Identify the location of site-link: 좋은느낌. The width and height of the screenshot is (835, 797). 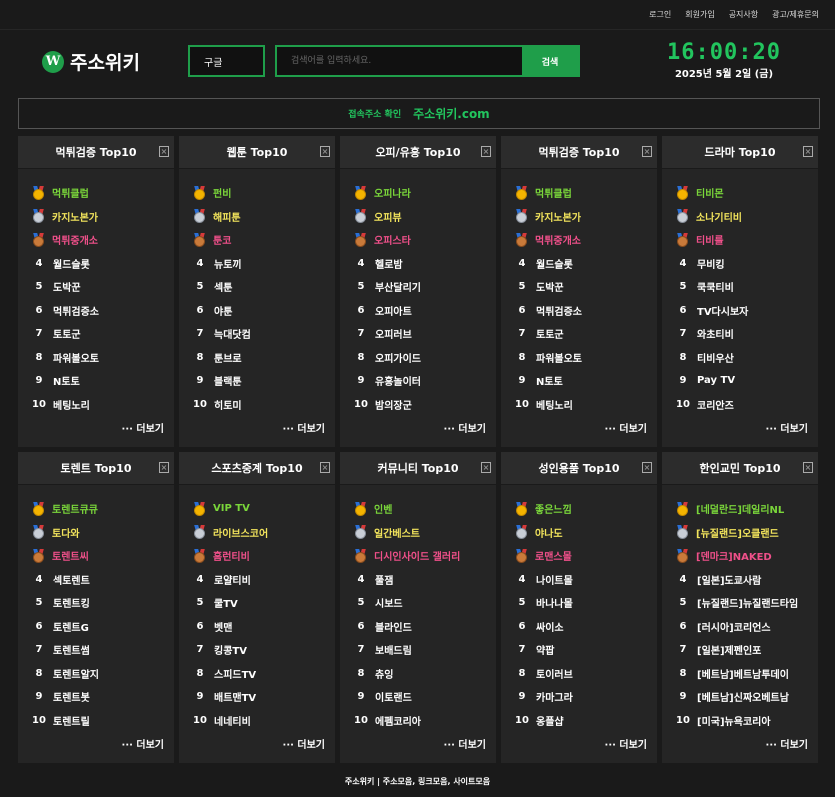
(553, 508).